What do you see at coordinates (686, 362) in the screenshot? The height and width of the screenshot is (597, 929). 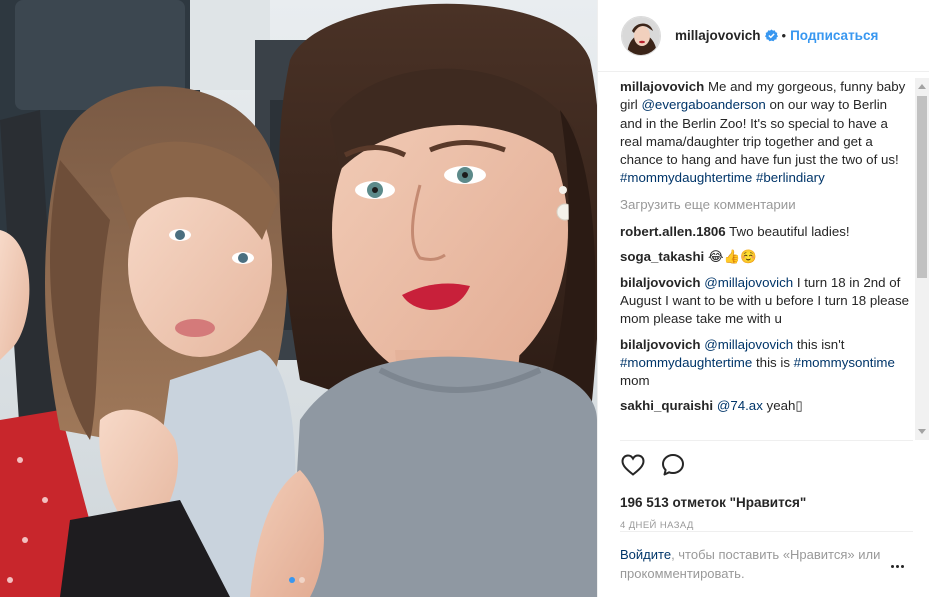 I see `comment-hashtag-1: #mommydaughtertime` at bounding box center [686, 362].